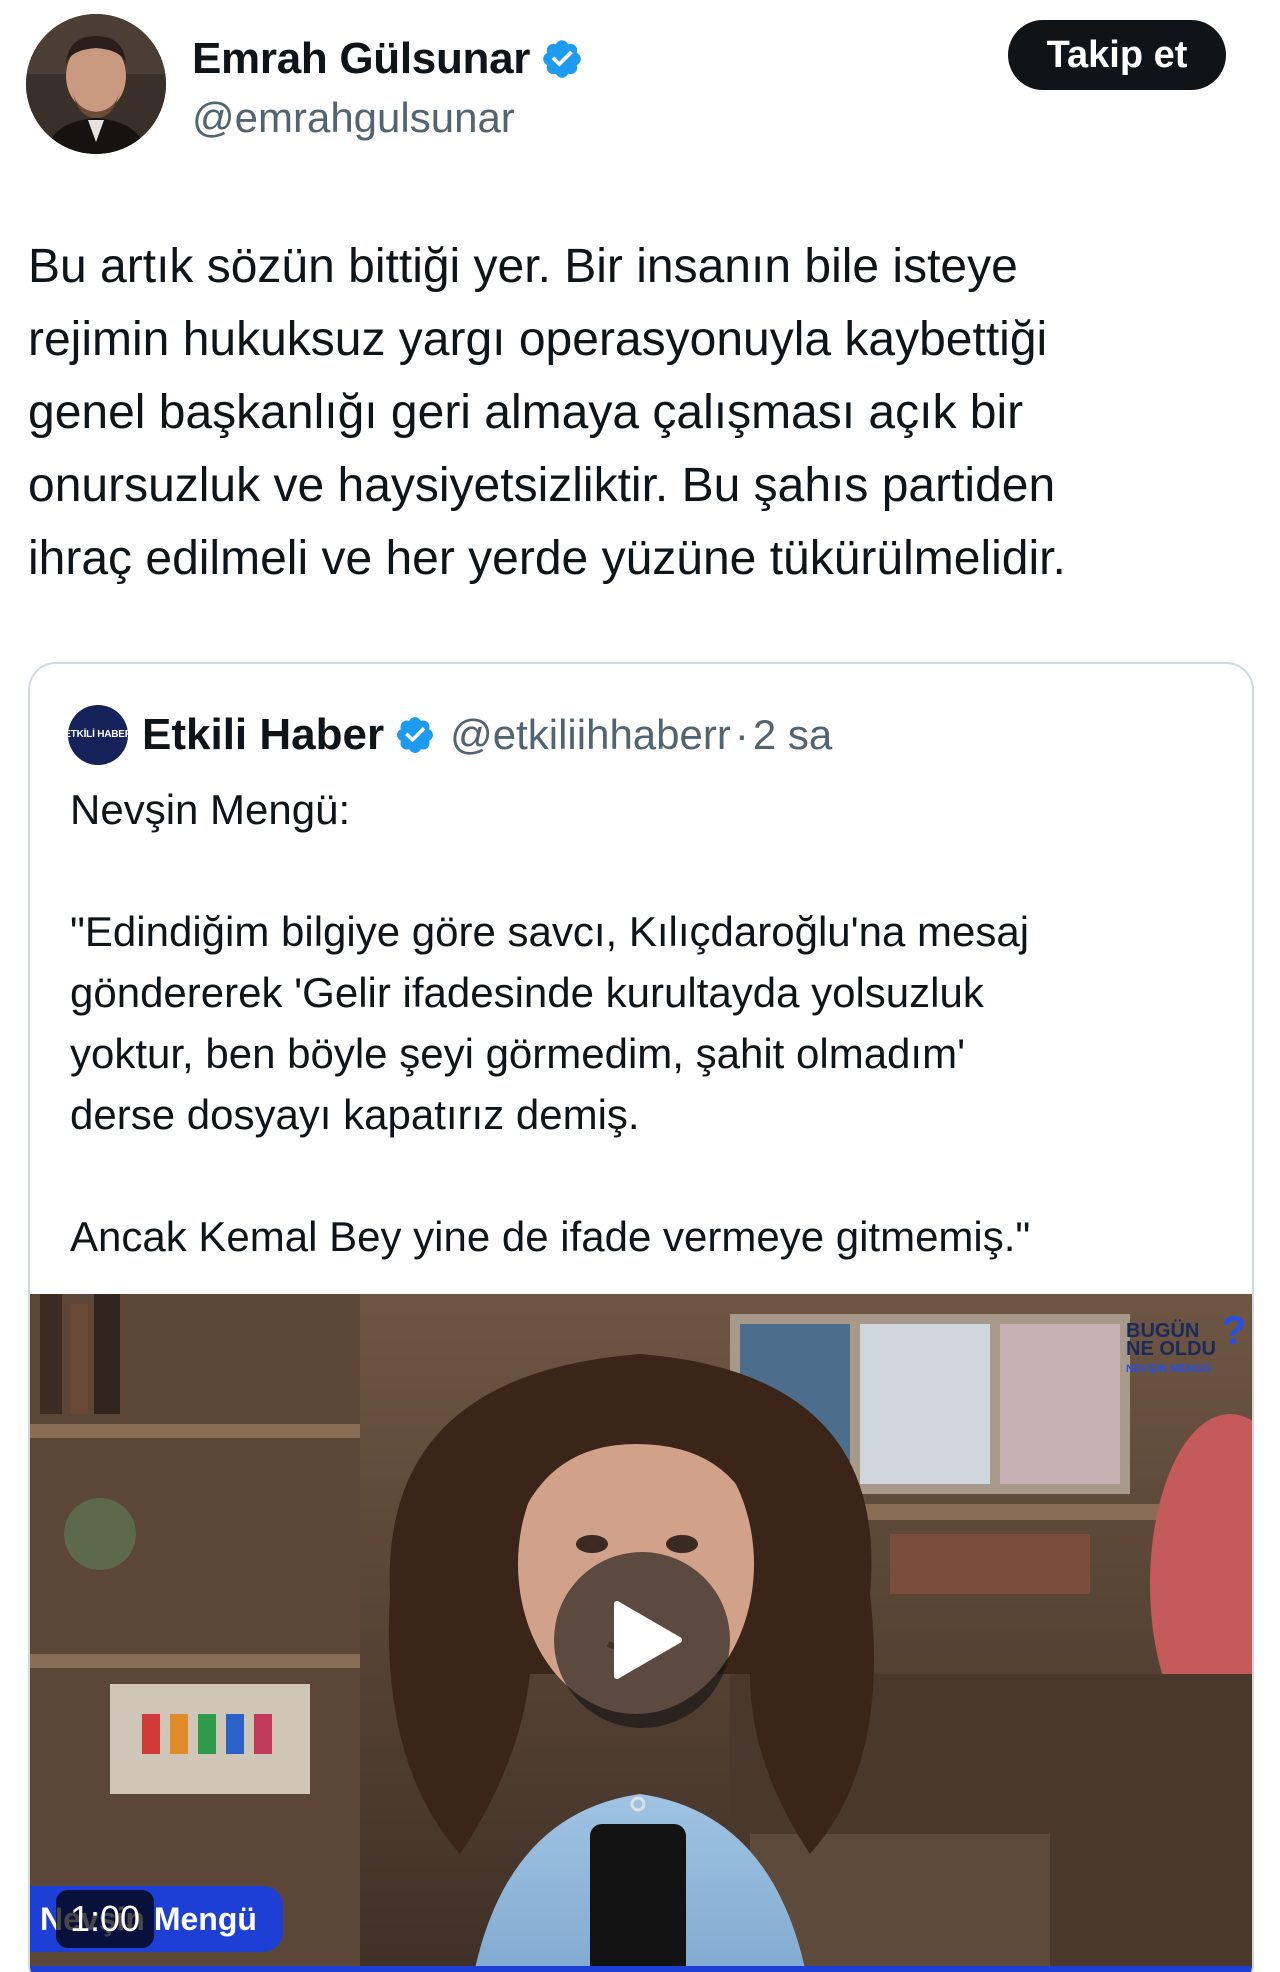 The height and width of the screenshot is (1972, 1280). I want to click on quoted-author-handle: @etkiliihhaberr, so click(590, 735).